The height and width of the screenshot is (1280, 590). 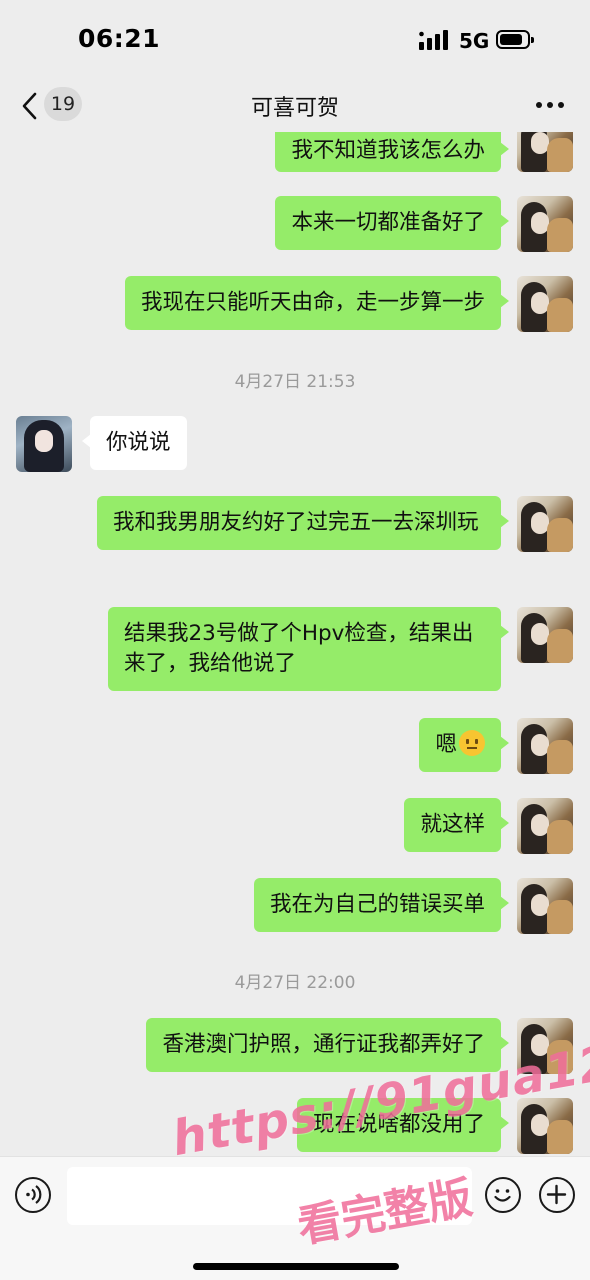 I want to click on status-time: 06:21, so click(x=119, y=38).